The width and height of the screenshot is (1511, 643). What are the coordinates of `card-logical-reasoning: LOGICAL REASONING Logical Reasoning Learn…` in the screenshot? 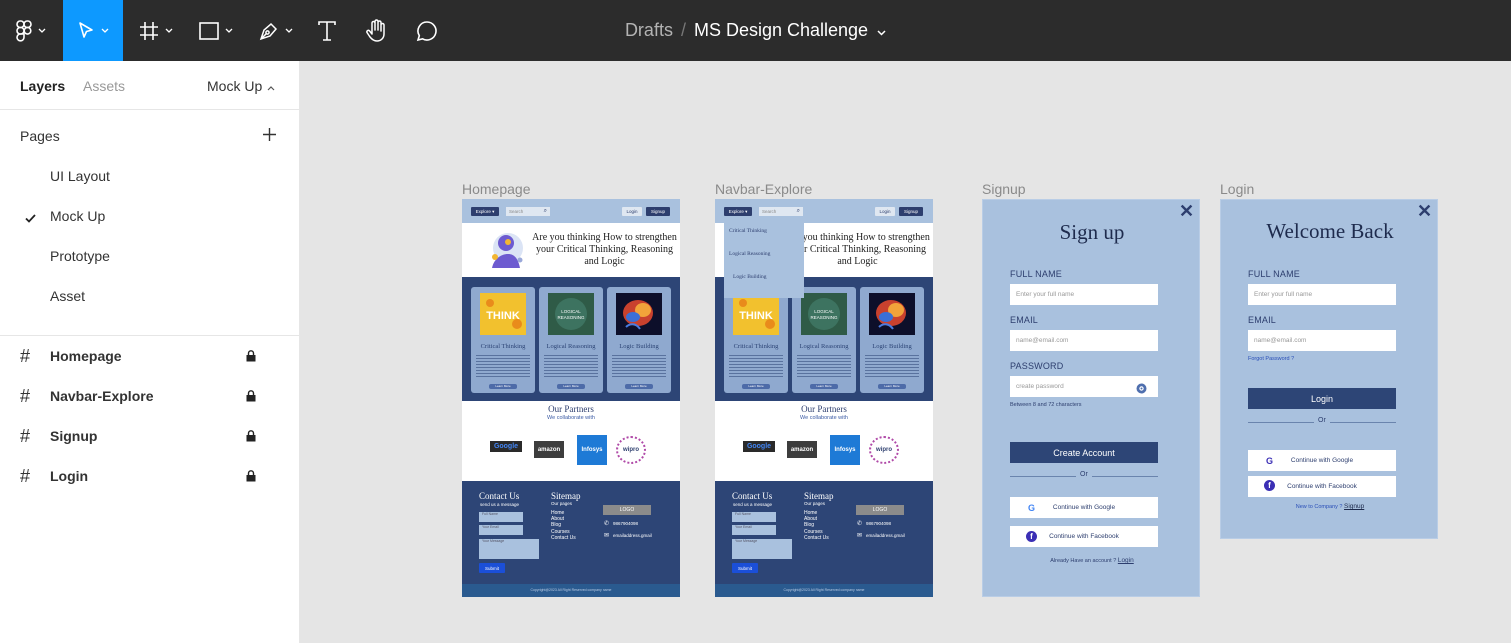 It's located at (824, 340).